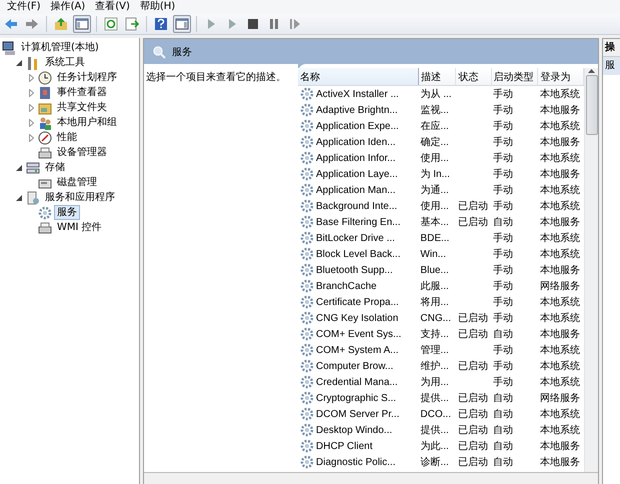  I want to click on service-name: DHCP Client, so click(344, 446).